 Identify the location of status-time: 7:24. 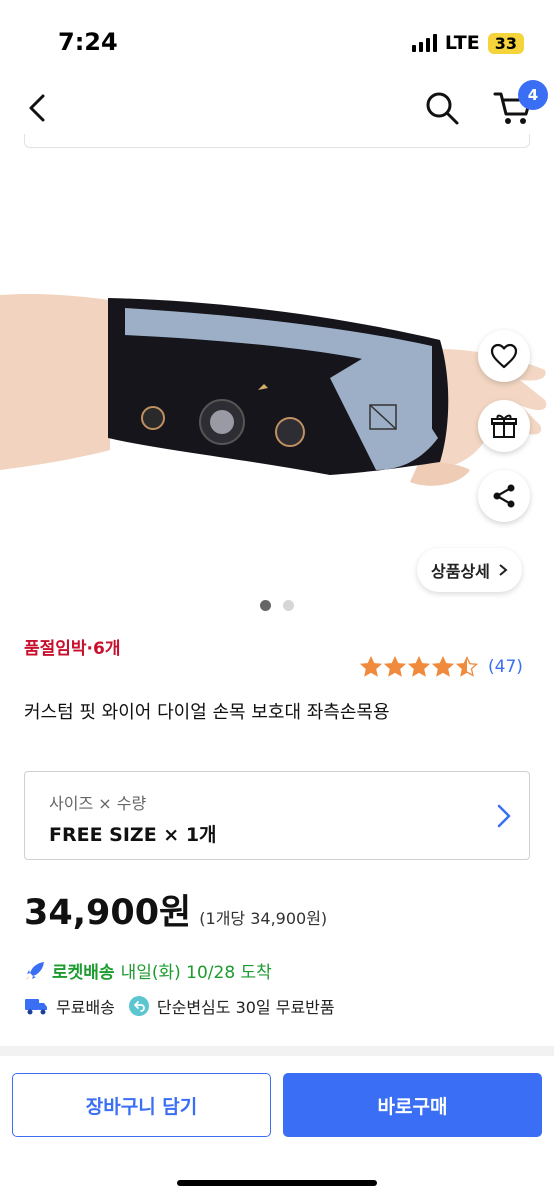
(88, 42).